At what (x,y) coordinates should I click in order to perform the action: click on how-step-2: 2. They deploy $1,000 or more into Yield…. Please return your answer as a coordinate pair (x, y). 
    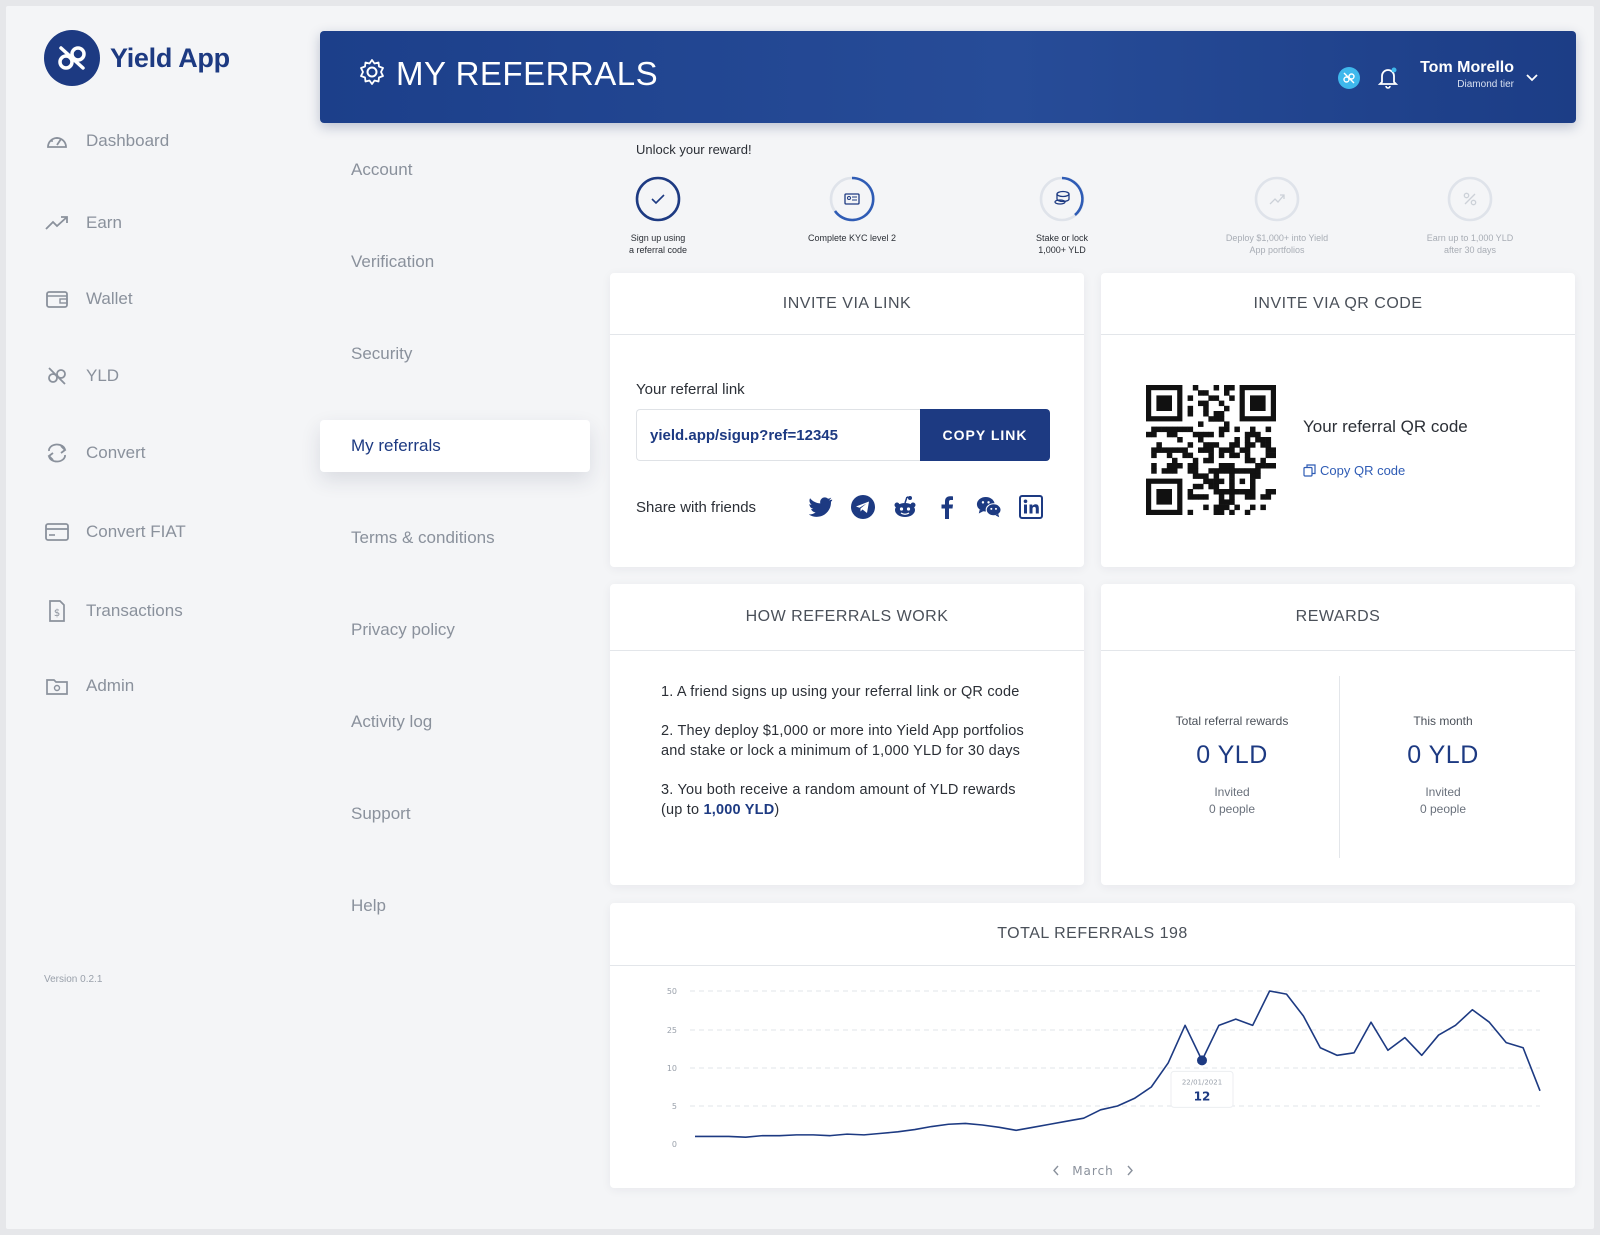
    Looking at the image, I should click on (842, 741).